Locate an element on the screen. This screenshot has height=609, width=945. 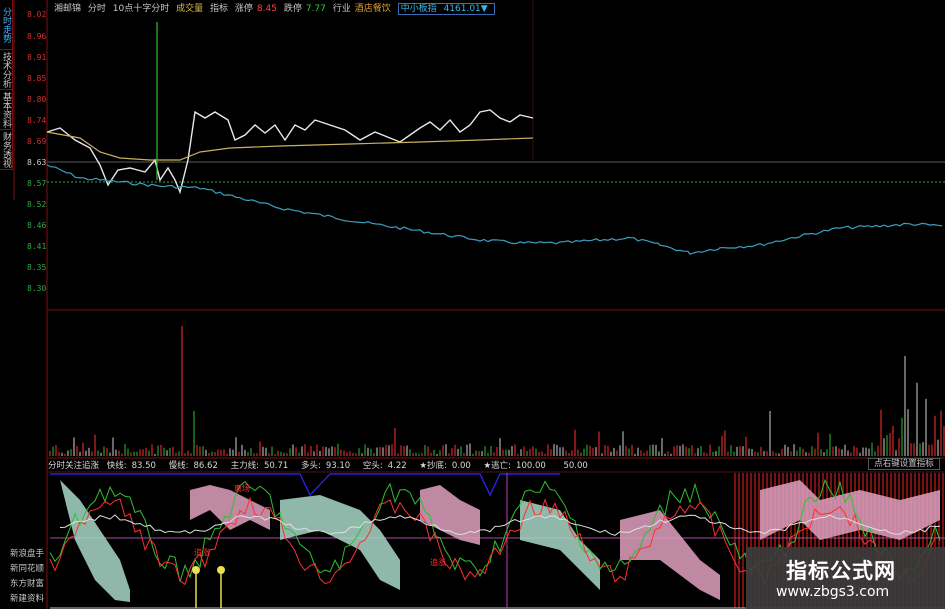
price-label: 8.80 is located at coordinates (37, 99).